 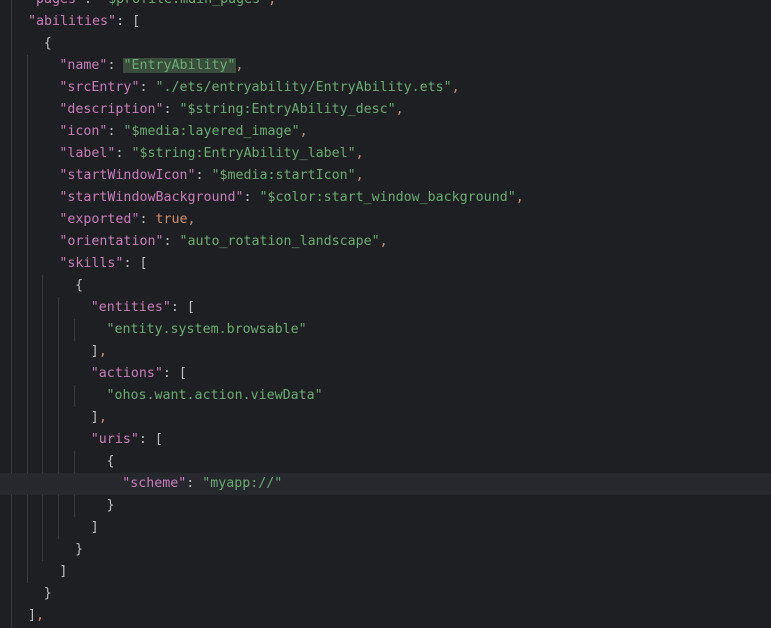 What do you see at coordinates (279, 241) in the screenshot?
I see `code-token: "auto_rotation_landscape"` at bounding box center [279, 241].